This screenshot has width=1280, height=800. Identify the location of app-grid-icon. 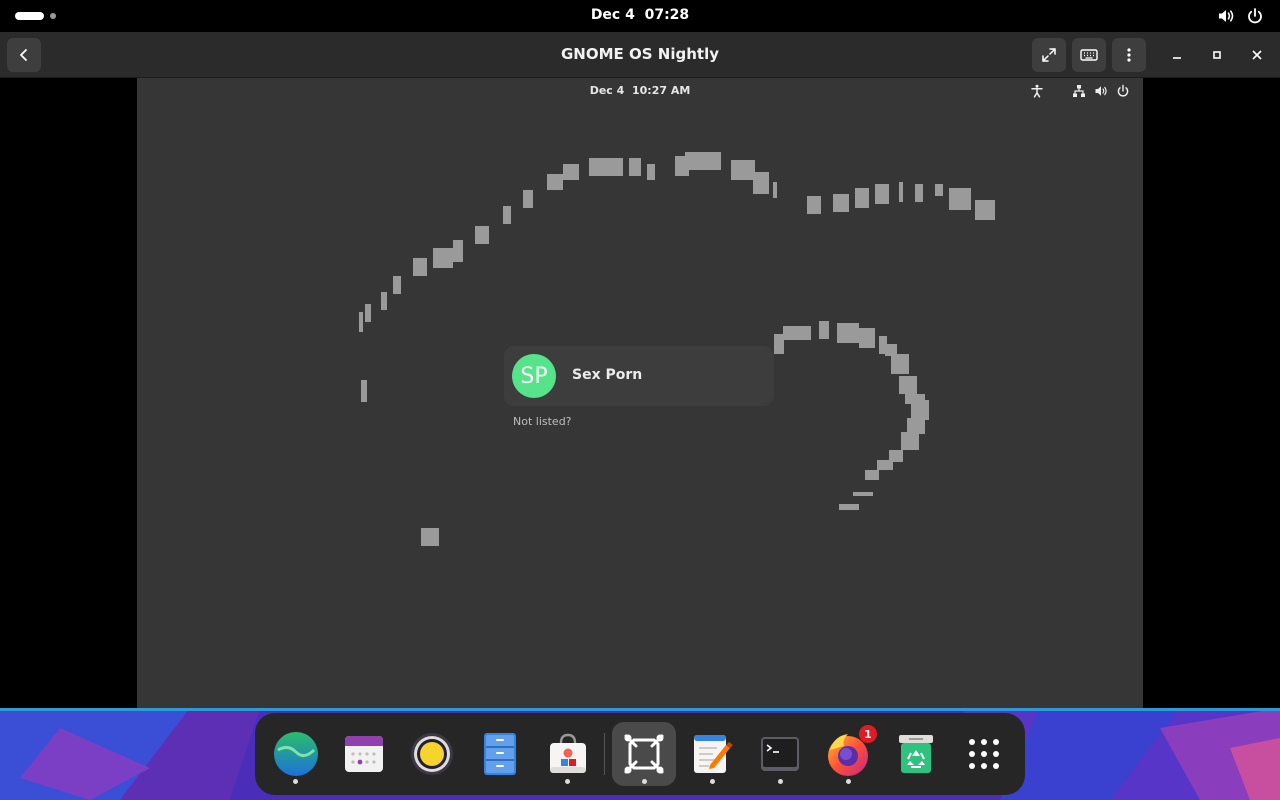
(984, 754).